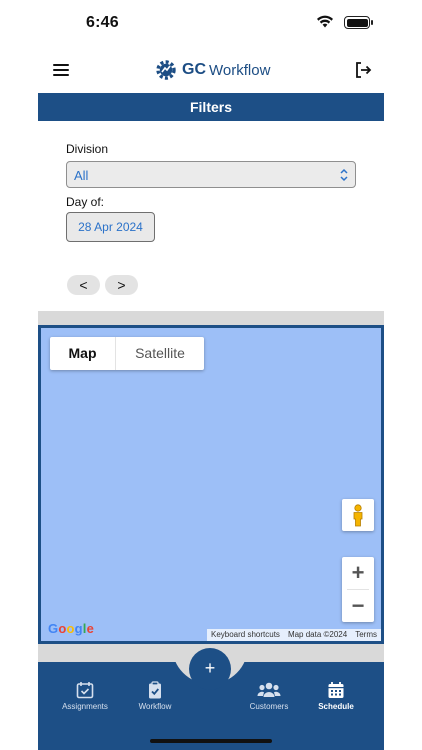 The image size is (422, 750). What do you see at coordinates (336, 706) in the screenshot?
I see `tab-schedule-label: Schedule` at bounding box center [336, 706].